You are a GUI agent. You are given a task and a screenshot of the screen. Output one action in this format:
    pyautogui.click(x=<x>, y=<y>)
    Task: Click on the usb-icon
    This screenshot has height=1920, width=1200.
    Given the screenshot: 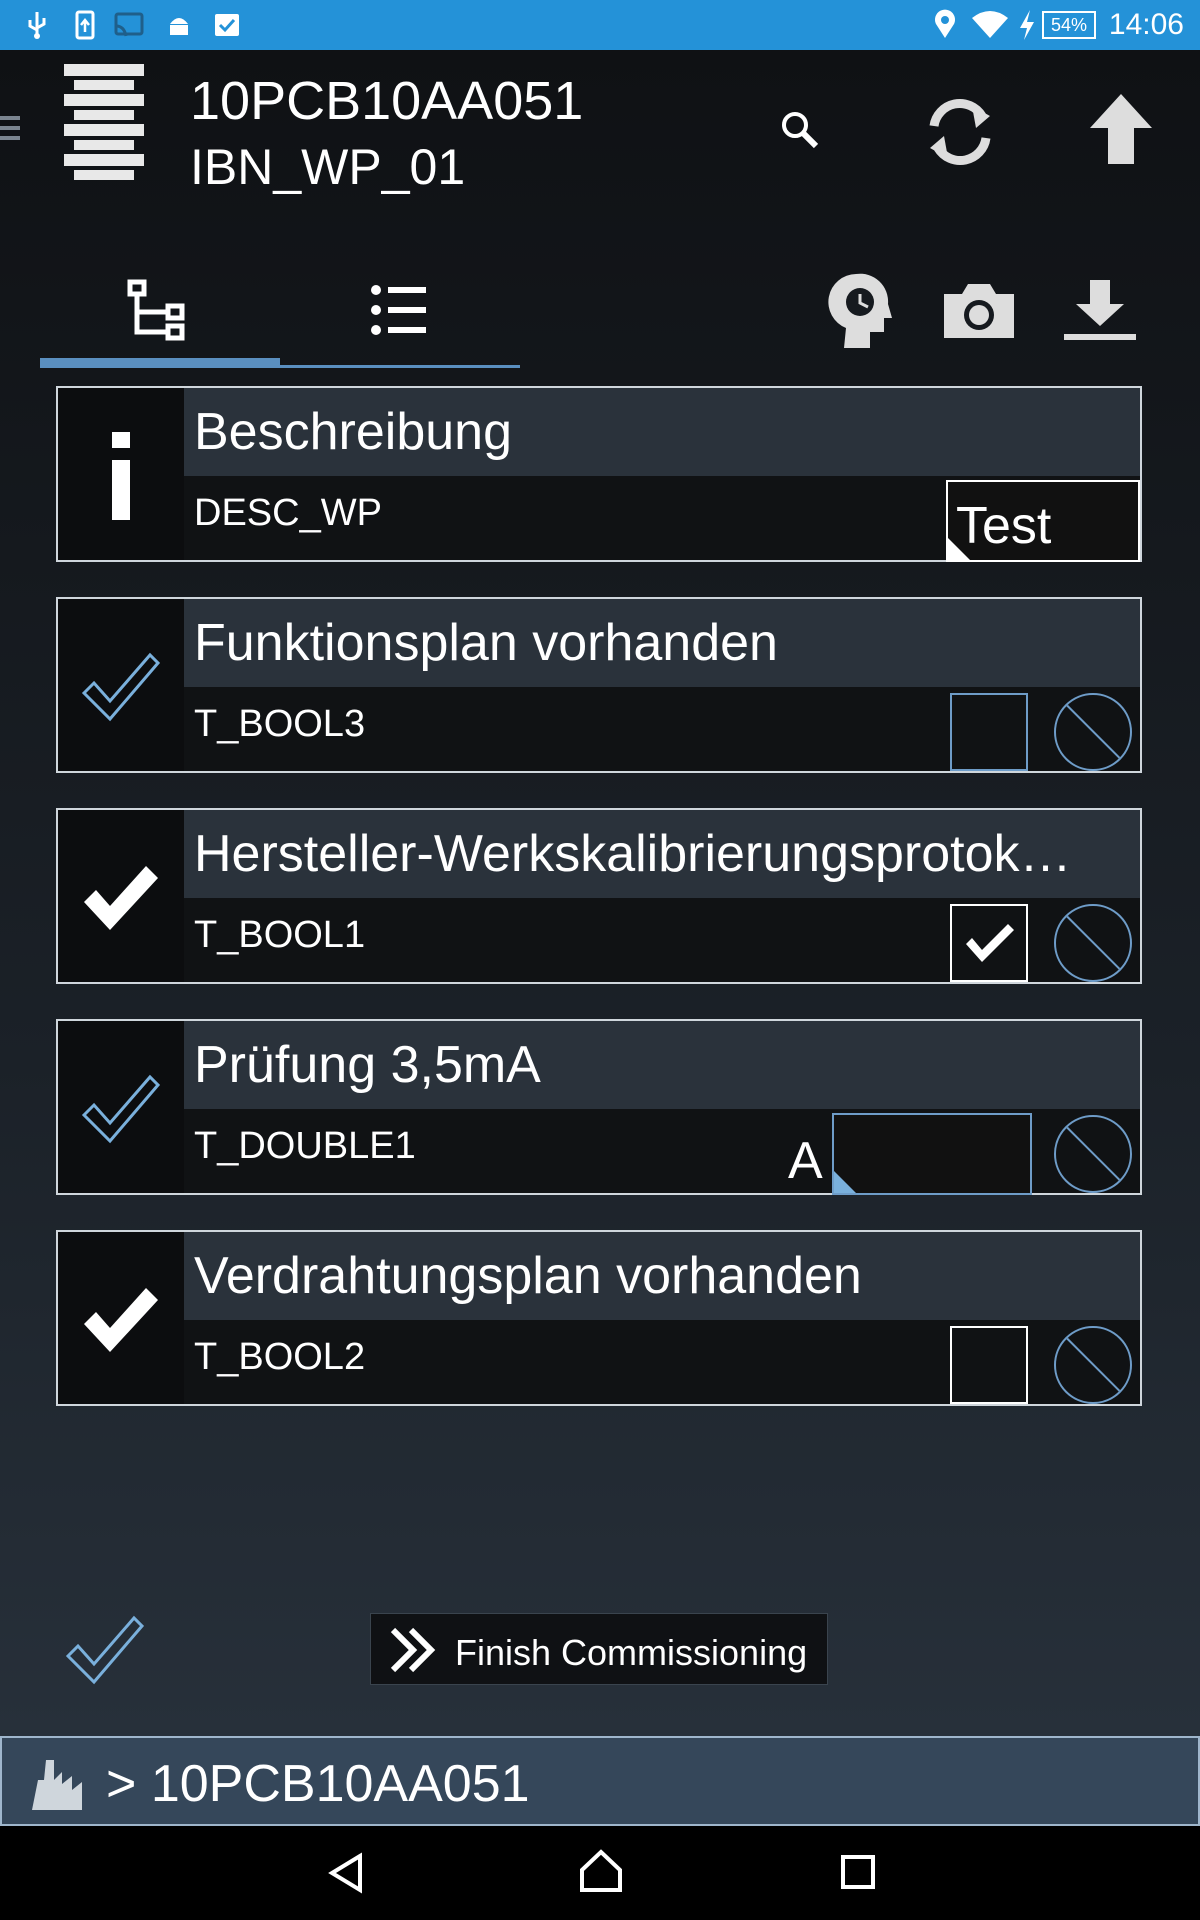 What is the action you would take?
    pyautogui.click(x=37, y=25)
    